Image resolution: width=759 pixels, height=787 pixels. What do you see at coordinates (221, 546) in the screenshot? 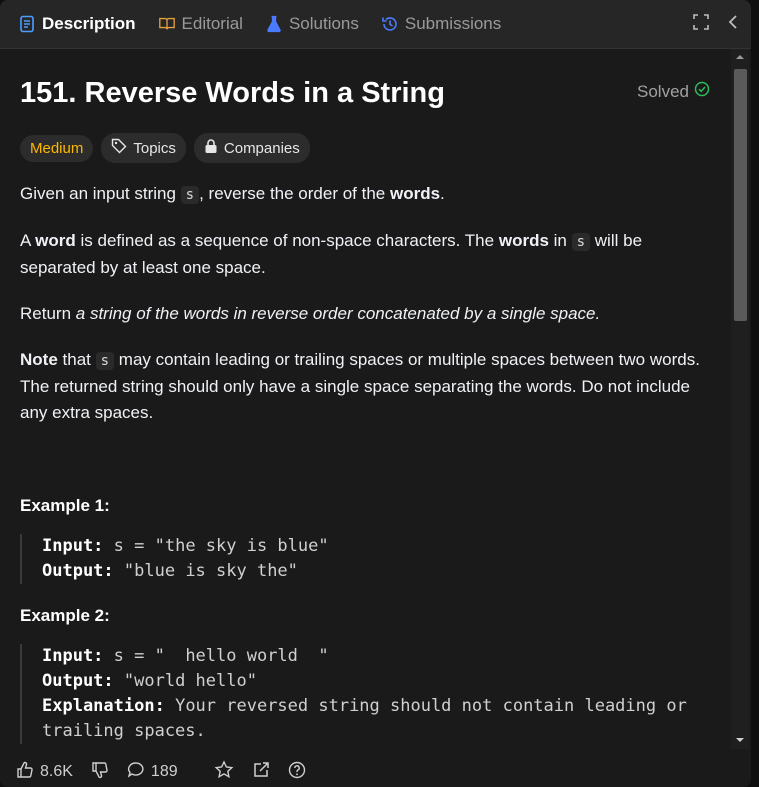
I see `example-input: s = "the sky is blue"` at bounding box center [221, 546].